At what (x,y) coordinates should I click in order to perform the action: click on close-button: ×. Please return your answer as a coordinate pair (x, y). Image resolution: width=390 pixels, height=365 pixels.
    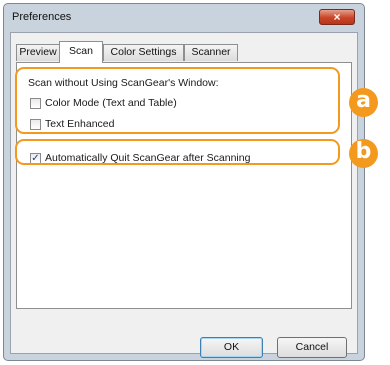
    Looking at the image, I should click on (337, 17).